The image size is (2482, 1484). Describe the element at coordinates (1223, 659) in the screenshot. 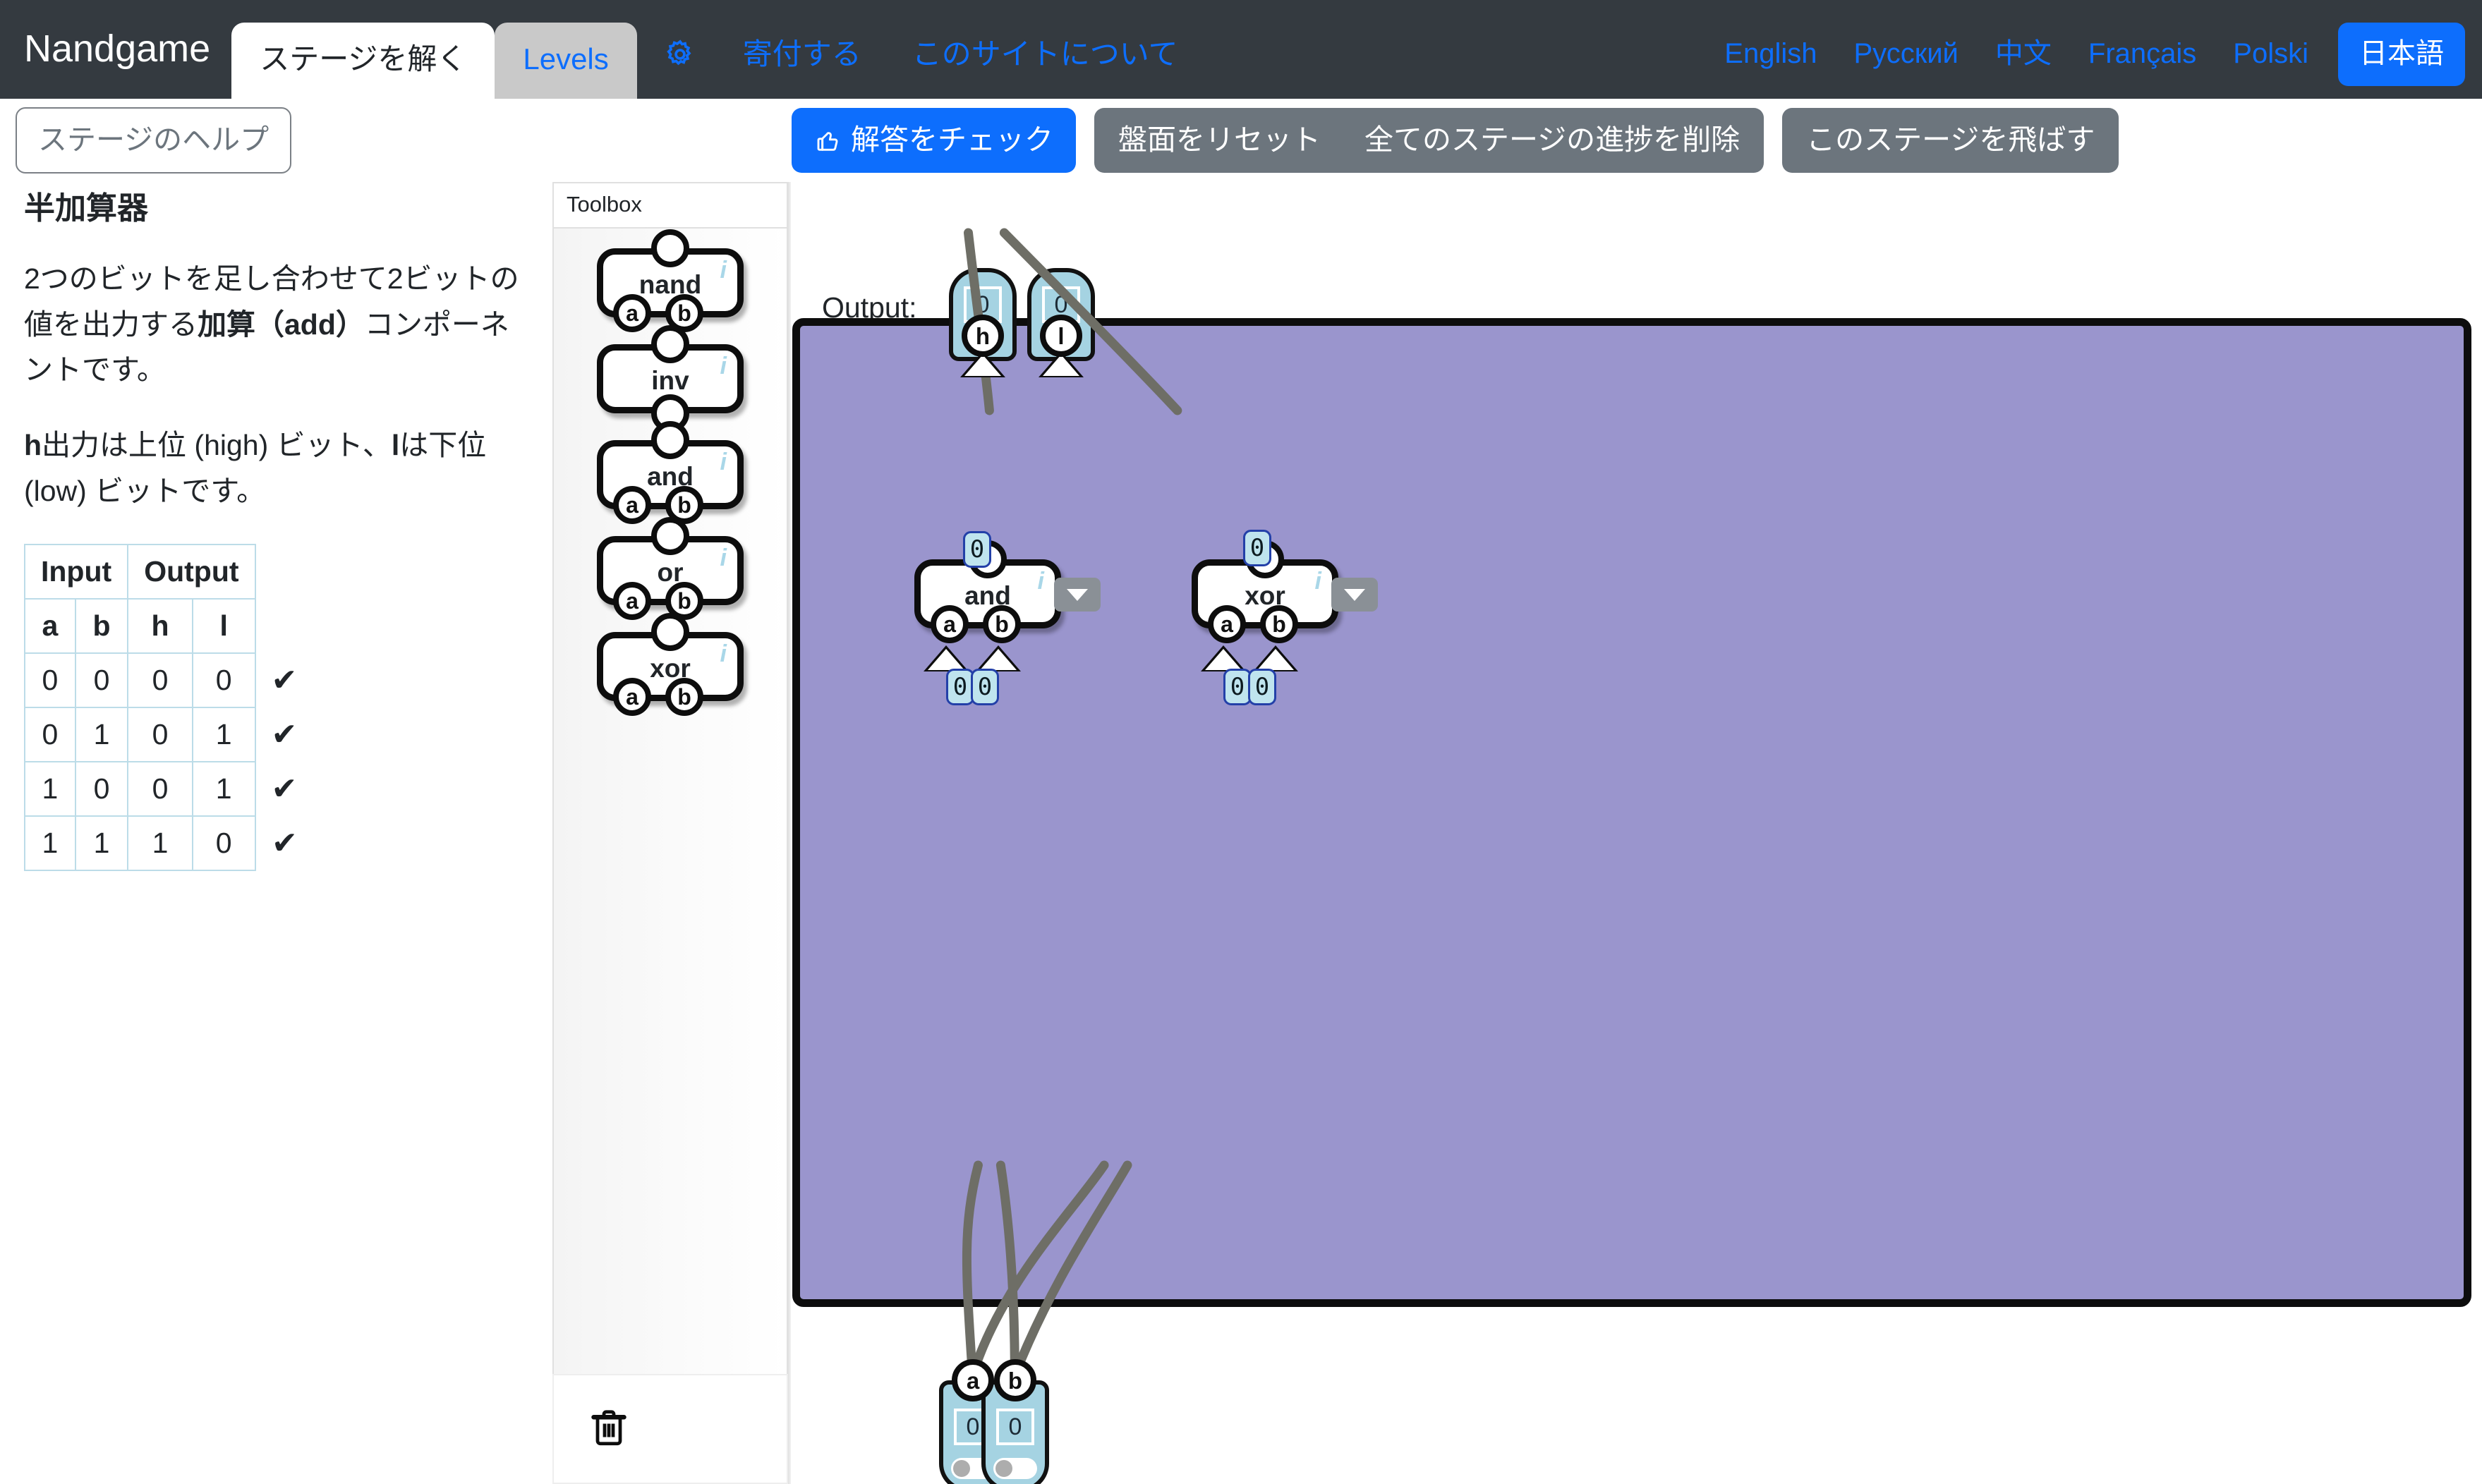

I see `xor-input-connector-a-inner` at that location.